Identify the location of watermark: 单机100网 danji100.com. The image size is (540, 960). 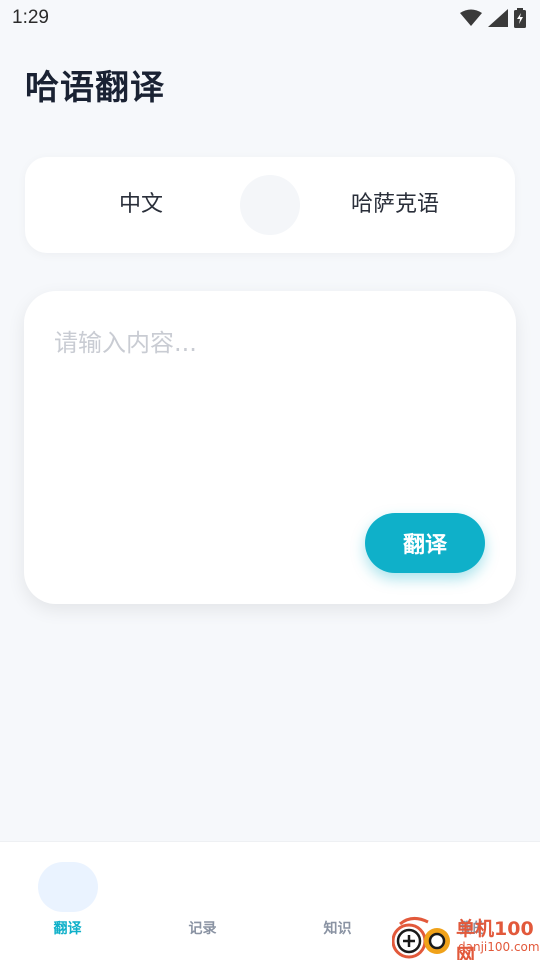
(466, 936).